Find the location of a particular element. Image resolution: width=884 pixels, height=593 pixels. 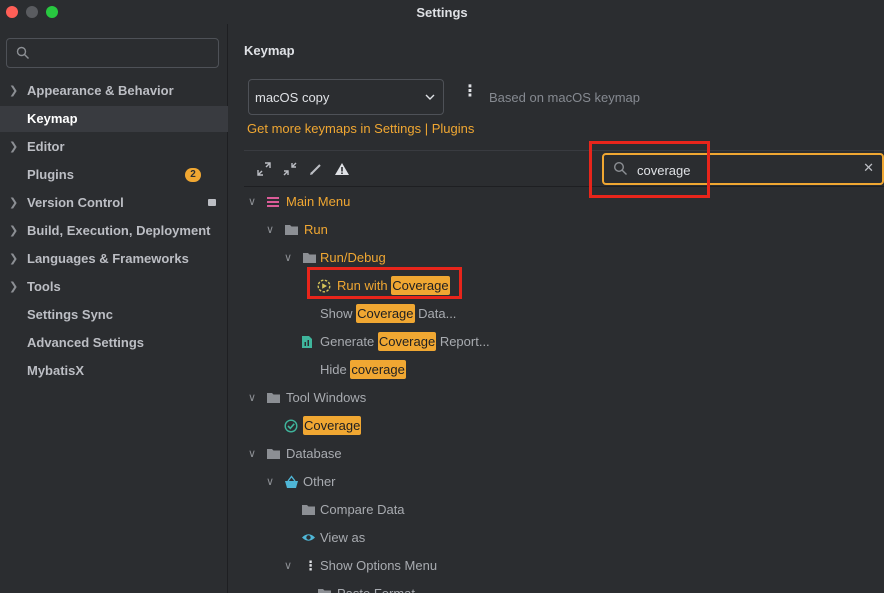

sidebar-item-version-control: ❯ Version Control is located at coordinates (114, 203).